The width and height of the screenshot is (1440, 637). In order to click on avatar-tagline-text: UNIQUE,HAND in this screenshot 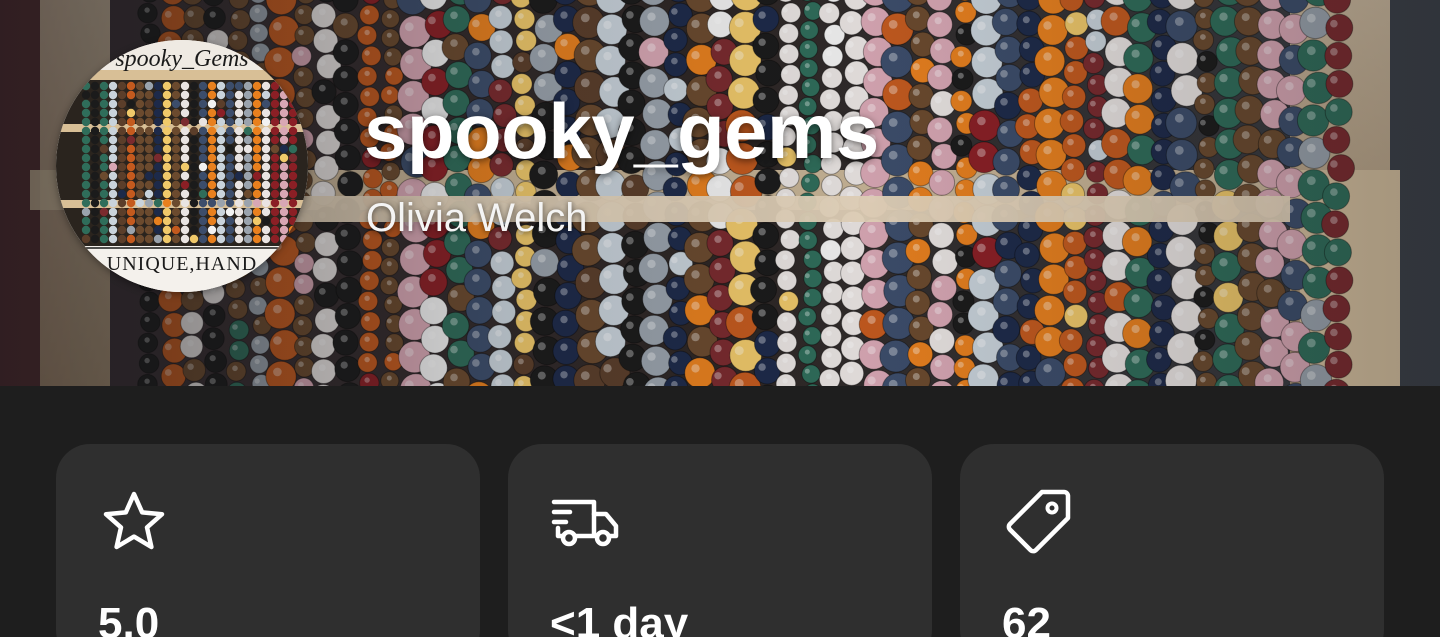, I will do `click(182, 264)`.